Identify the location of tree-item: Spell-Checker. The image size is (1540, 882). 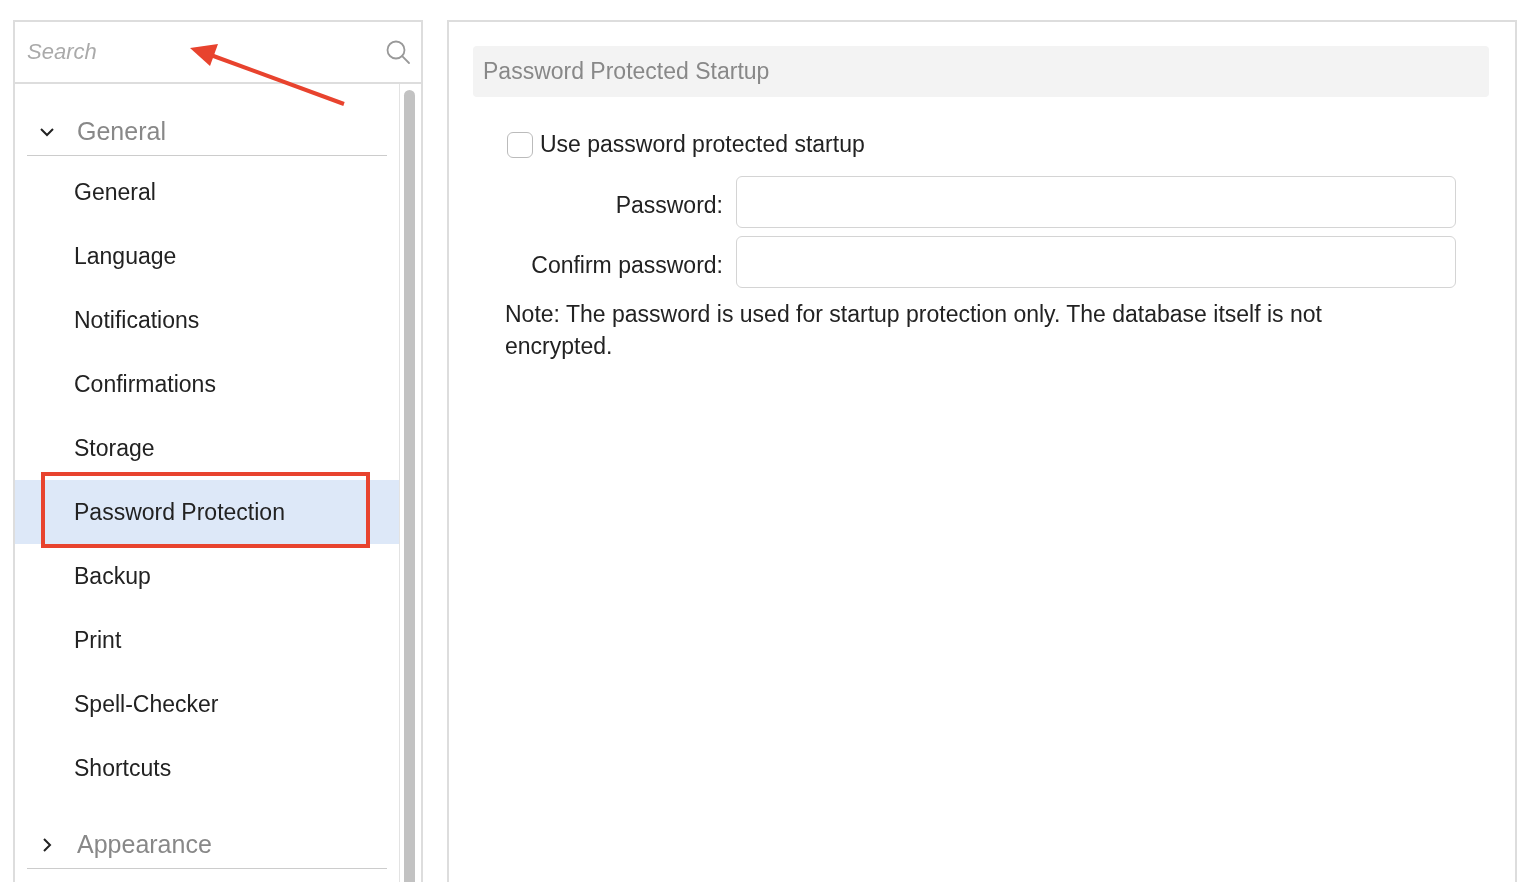
(207, 704).